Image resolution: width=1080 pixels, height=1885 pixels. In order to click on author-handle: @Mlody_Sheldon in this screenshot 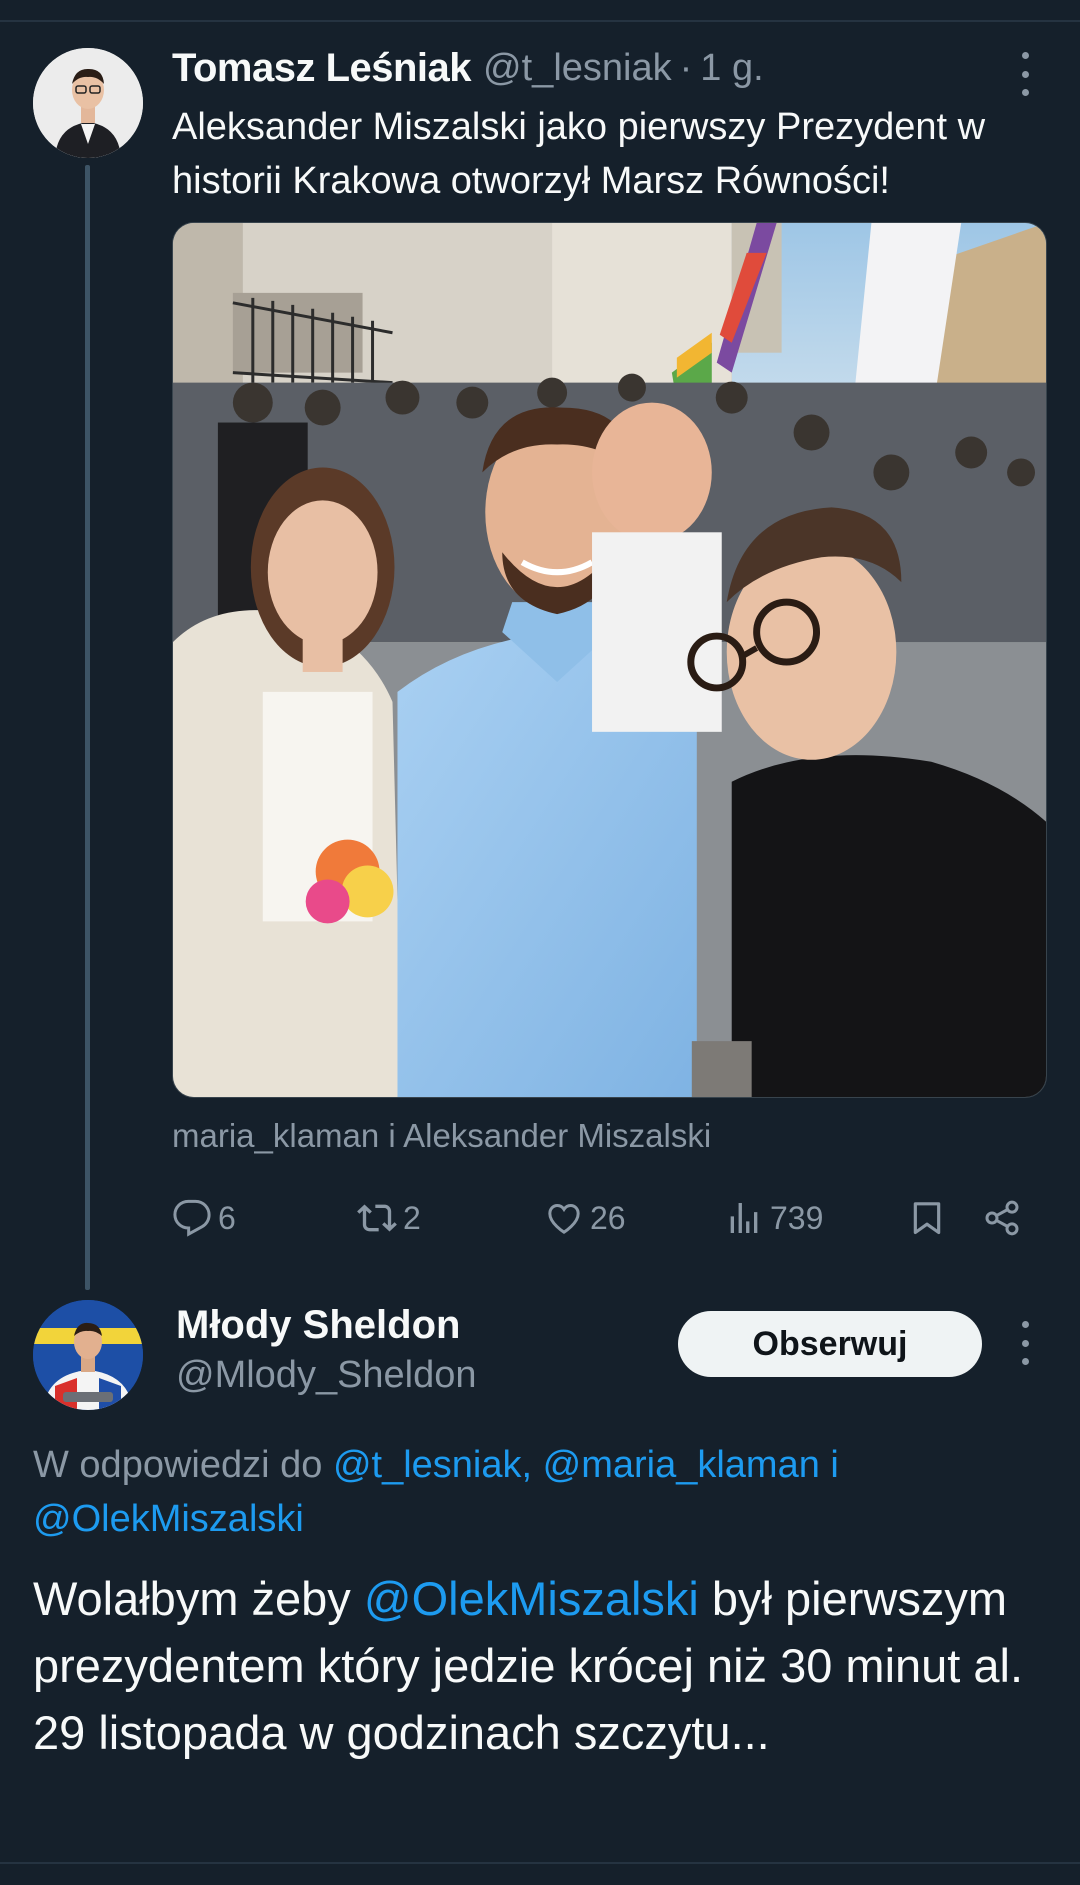, I will do `click(326, 1375)`.